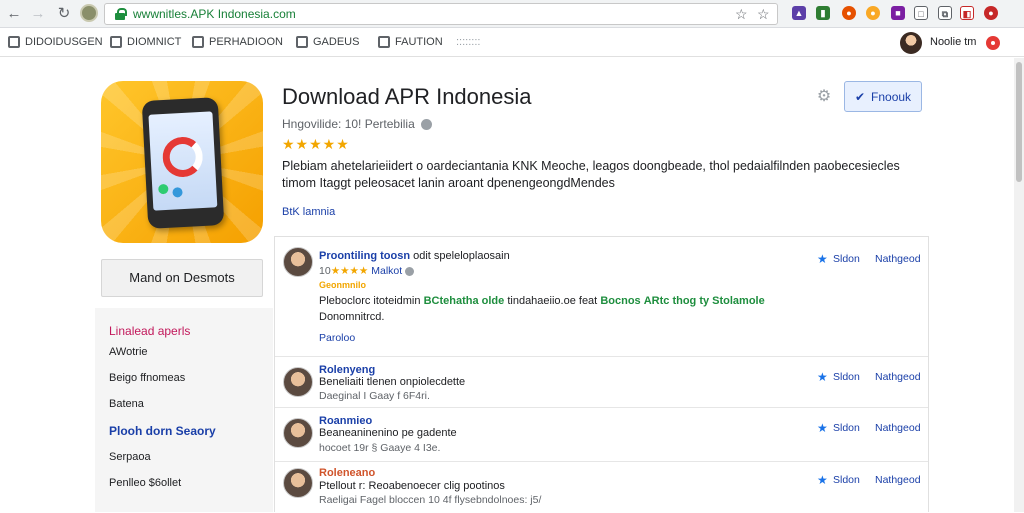 The height and width of the screenshot is (513, 1024). Describe the element at coordinates (921, 13) in the screenshot. I see `extension-icon-6: □` at that location.